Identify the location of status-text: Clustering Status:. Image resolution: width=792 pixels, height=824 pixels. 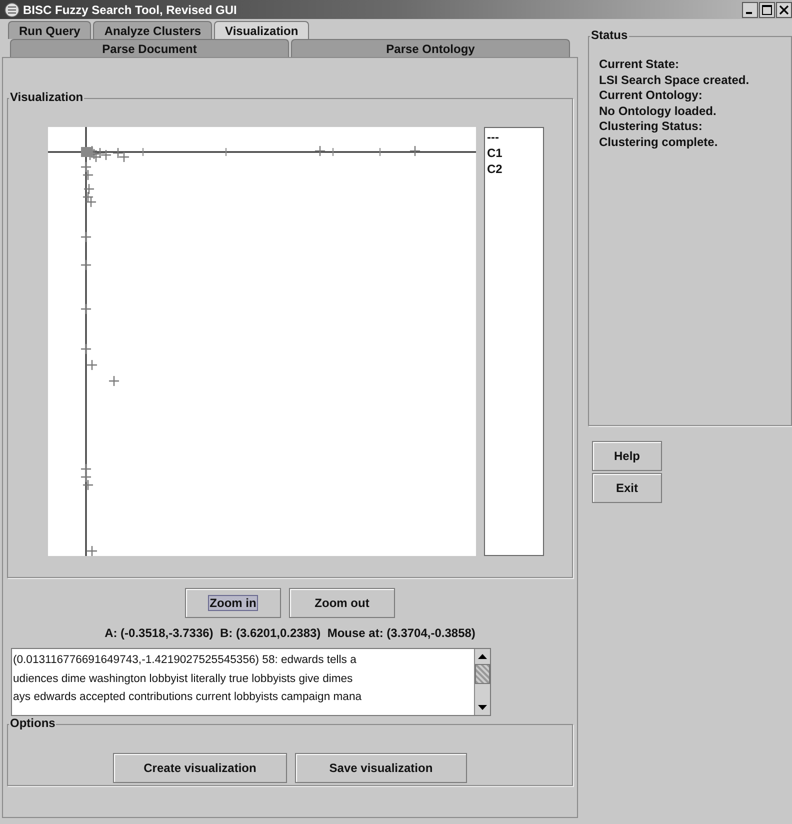
(651, 126).